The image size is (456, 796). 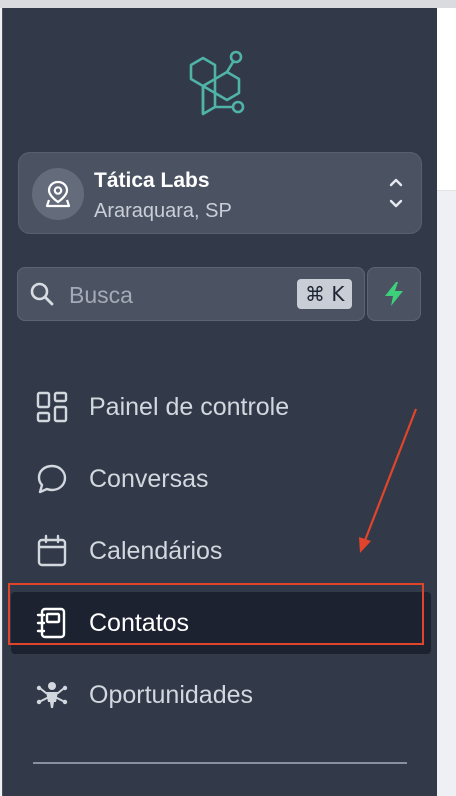 What do you see at coordinates (396, 193) in the screenshot?
I see `chevron-up-down-icon` at bounding box center [396, 193].